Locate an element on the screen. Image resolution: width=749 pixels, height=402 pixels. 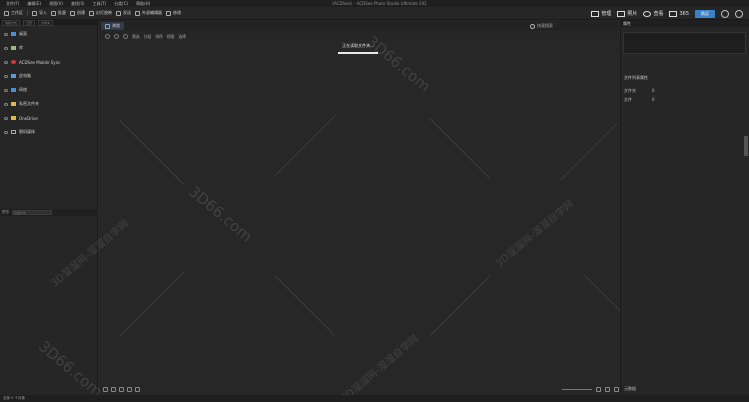
mobile-sync-icon is located at coordinates (13, 62).